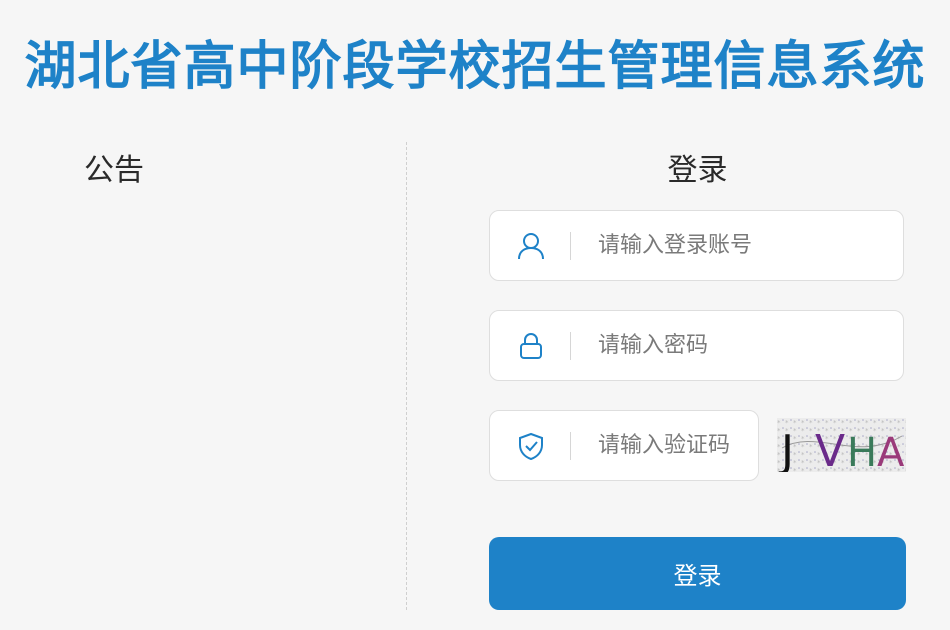 This screenshot has height=630, width=950. What do you see at coordinates (862, 451) in the screenshot?
I see `captcha-char: H` at bounding box center [862, 451].